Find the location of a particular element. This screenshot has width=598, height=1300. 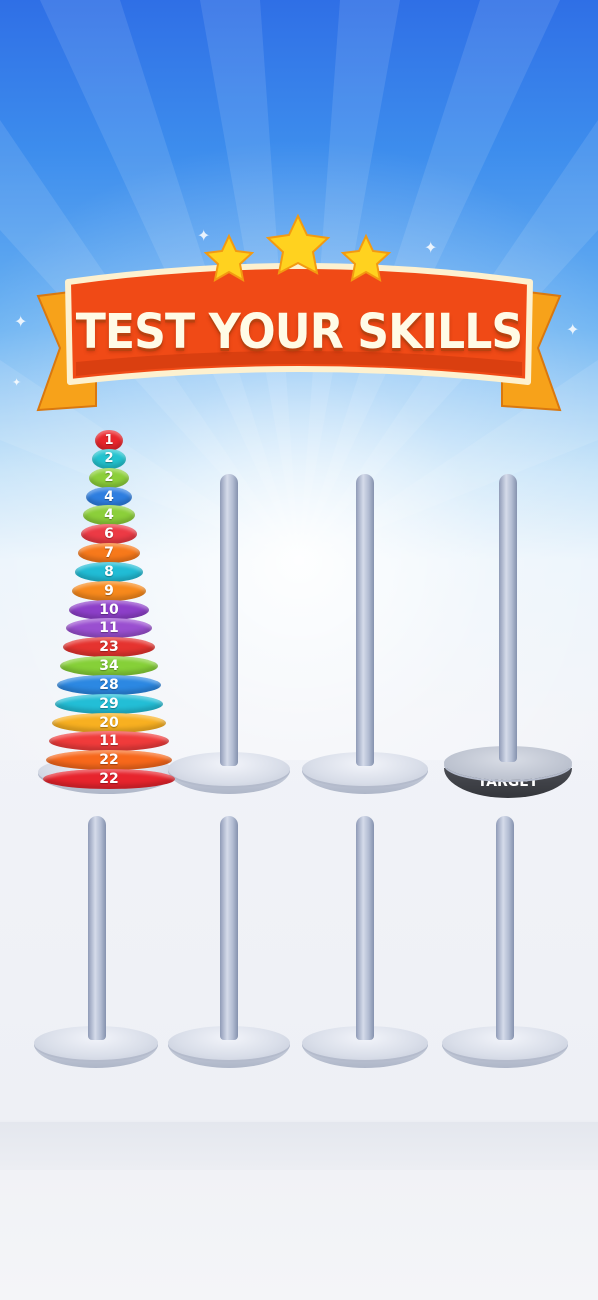

ring-8: 8 is located at coordinates (109, 571).